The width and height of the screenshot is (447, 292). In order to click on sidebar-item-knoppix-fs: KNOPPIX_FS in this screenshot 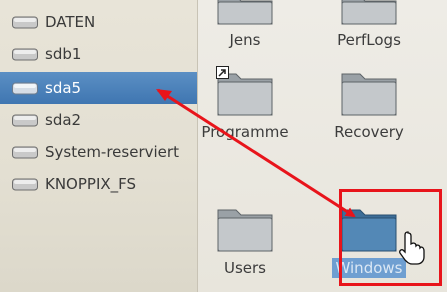, I will do `click(98, 184)`.